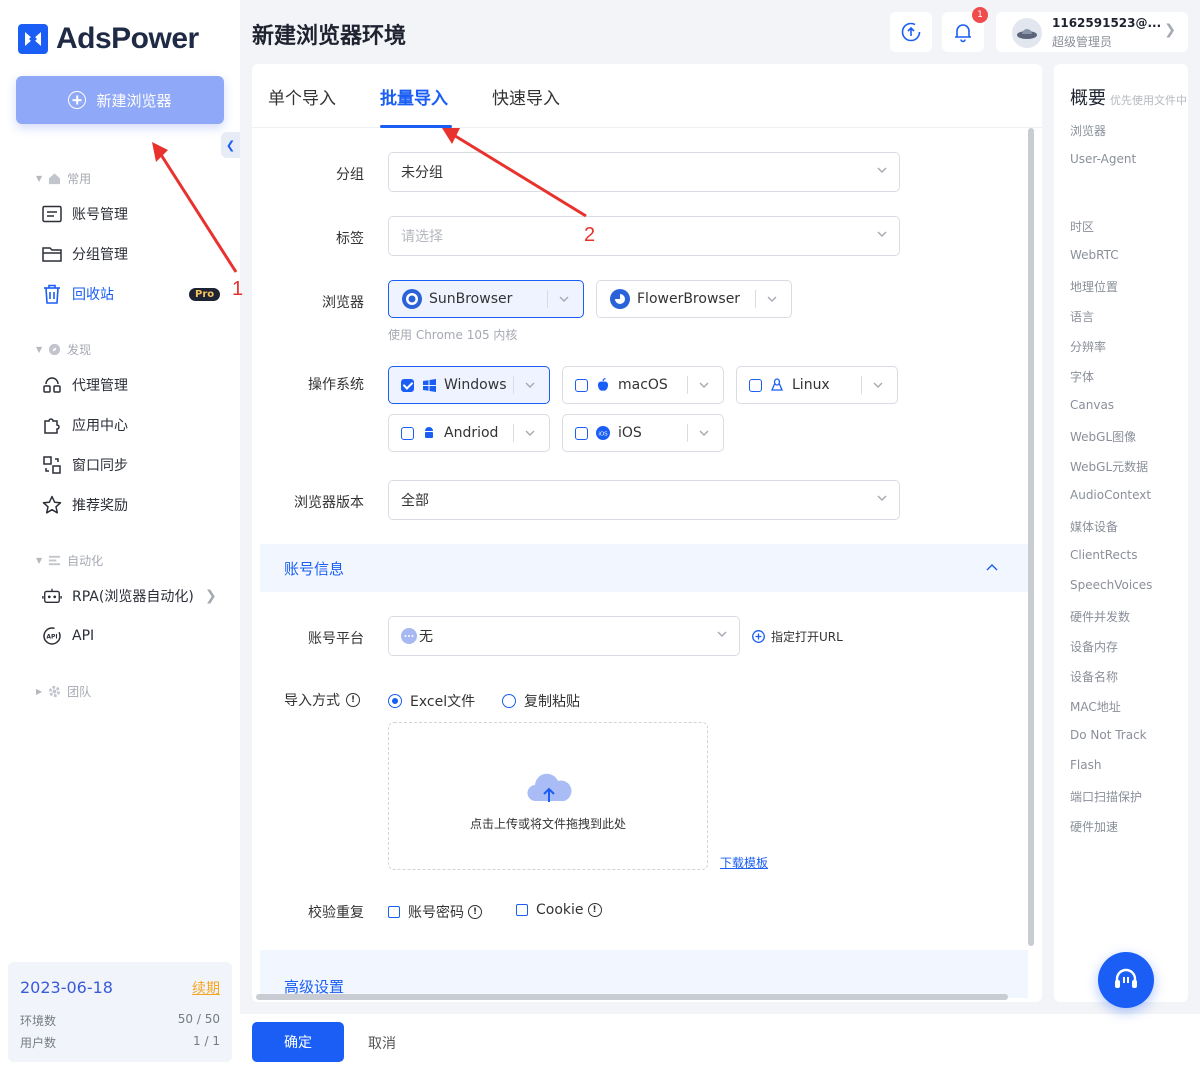 This screenshot has width=1200, height=1070. I want to click on apple-icon, so click(603, 385).